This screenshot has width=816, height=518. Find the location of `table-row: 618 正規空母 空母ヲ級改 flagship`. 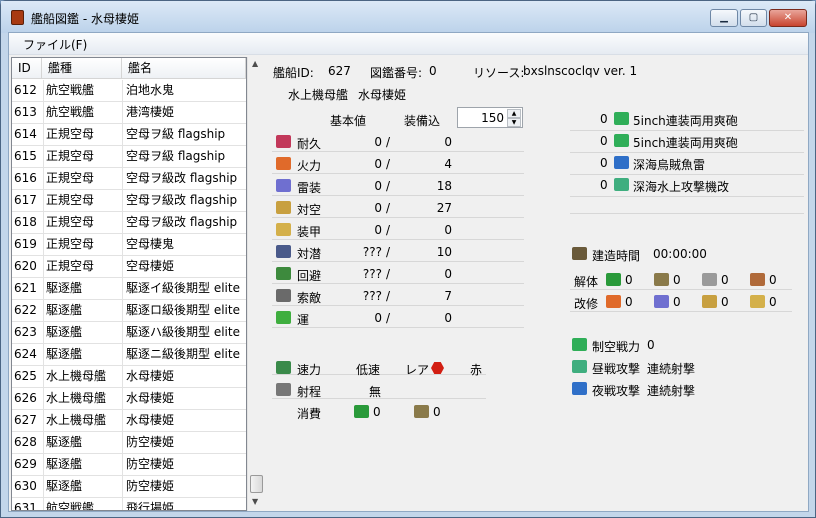

table-row: 618 正規空母 空母ヲ級改 flagship is located at coordinates (129, 223).